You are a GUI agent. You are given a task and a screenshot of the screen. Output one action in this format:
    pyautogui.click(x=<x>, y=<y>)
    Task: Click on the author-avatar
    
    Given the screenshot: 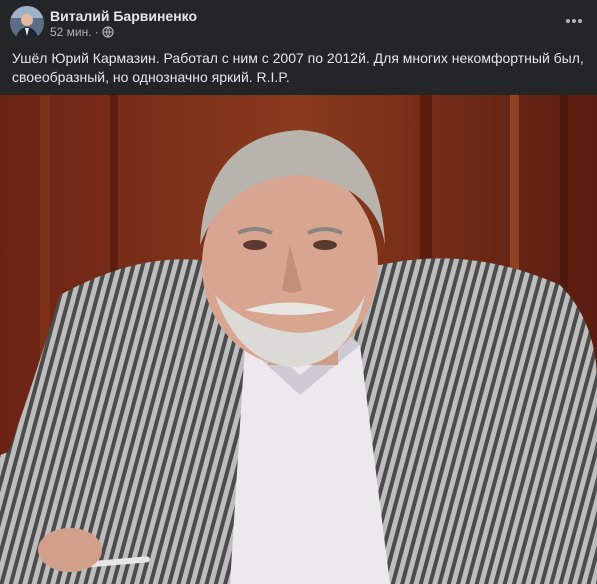 What is the action you would take?
    pyautogui.click(x=27, y=23)
    